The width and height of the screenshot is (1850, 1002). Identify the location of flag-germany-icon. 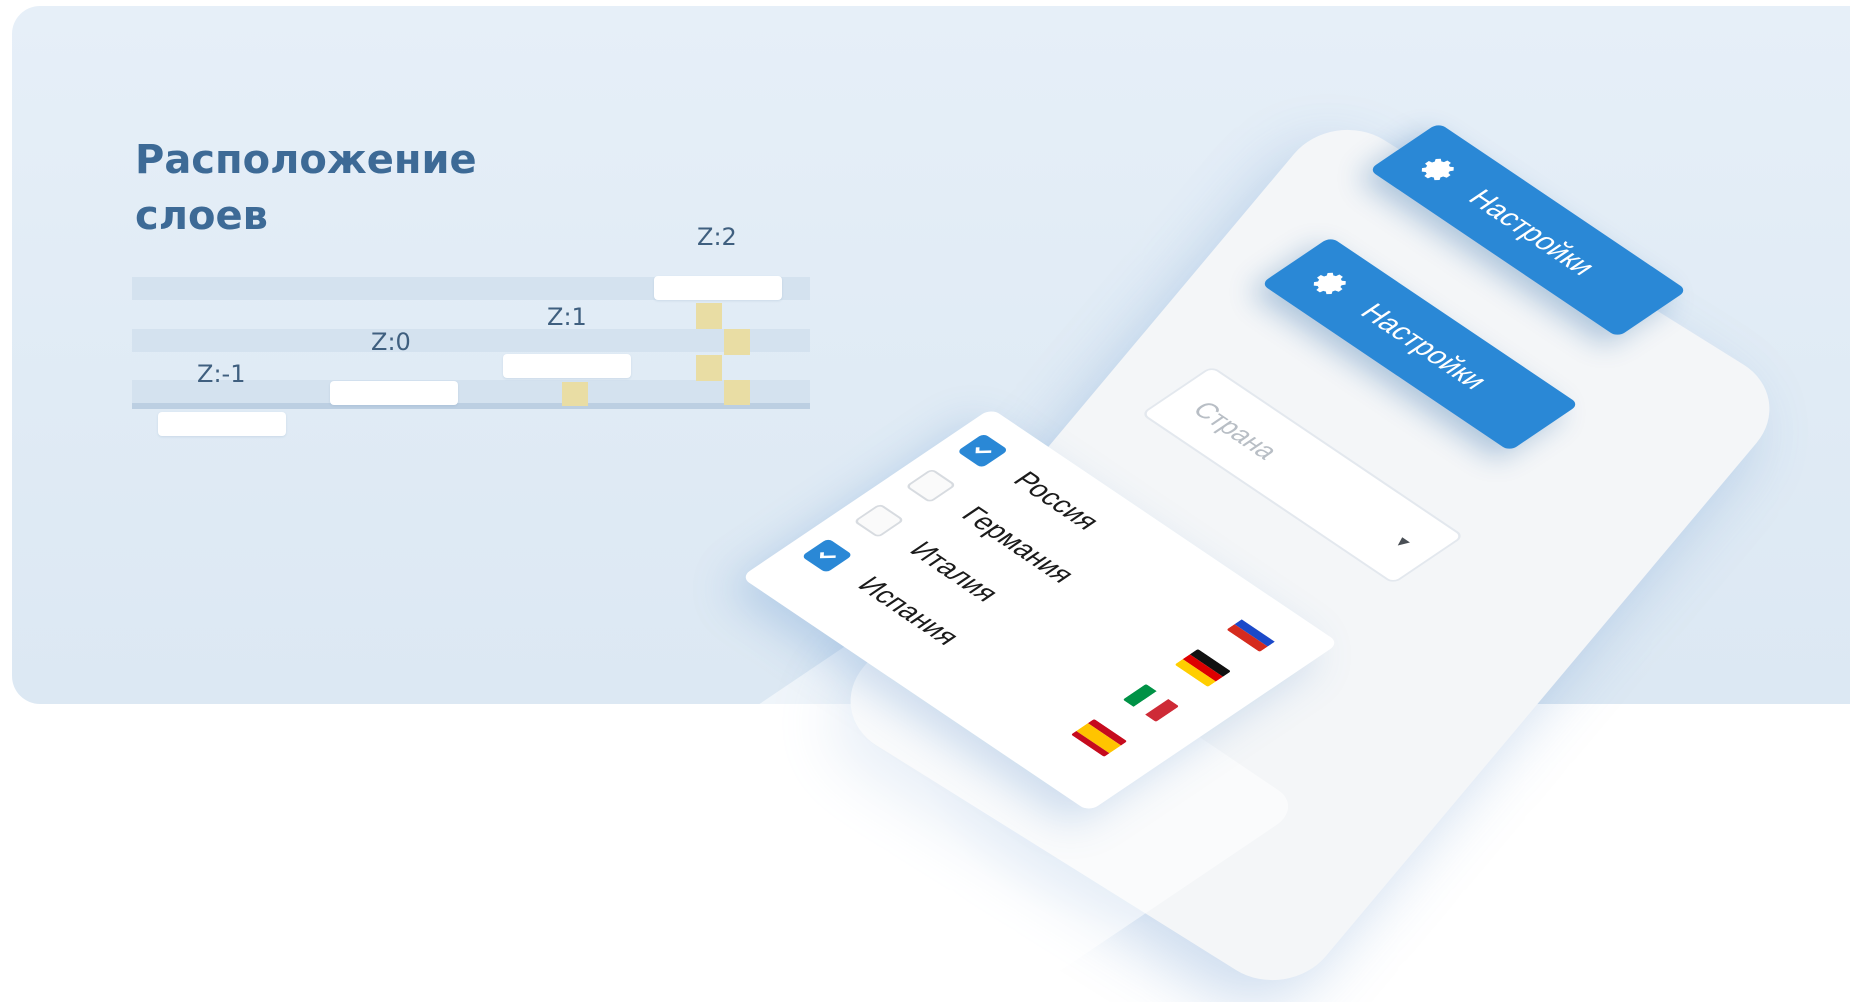
(1203, 667).